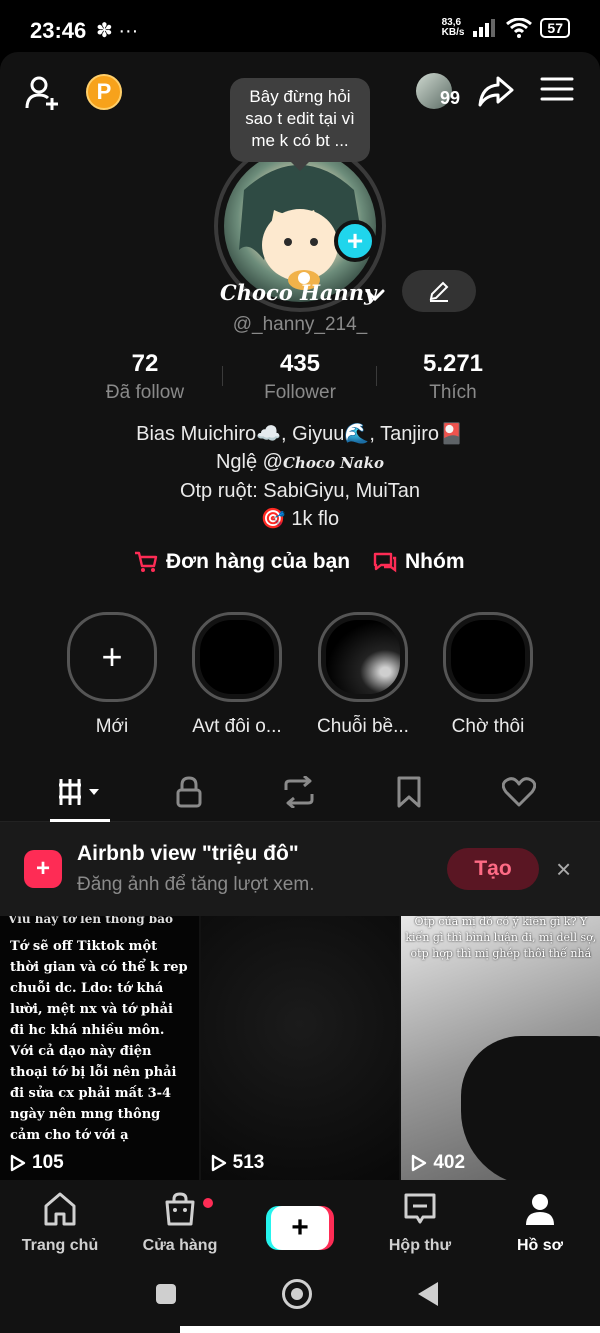 This screenshot has height=1333, width=600. I want to click on view-count-value: 105, so click(48, 1162).